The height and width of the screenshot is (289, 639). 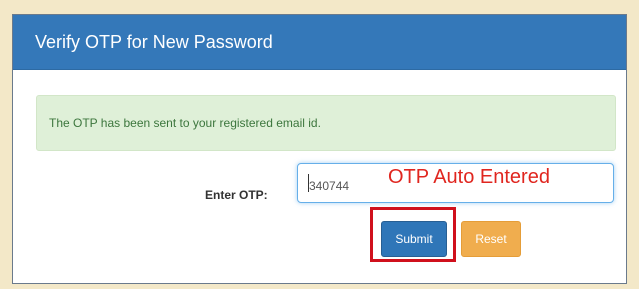 What do you see at coordinates (469, 177) in the screenshot?
I see `otp-auto-entered-annotation: OTP Auto Entered` at bounding box center [469, 177].